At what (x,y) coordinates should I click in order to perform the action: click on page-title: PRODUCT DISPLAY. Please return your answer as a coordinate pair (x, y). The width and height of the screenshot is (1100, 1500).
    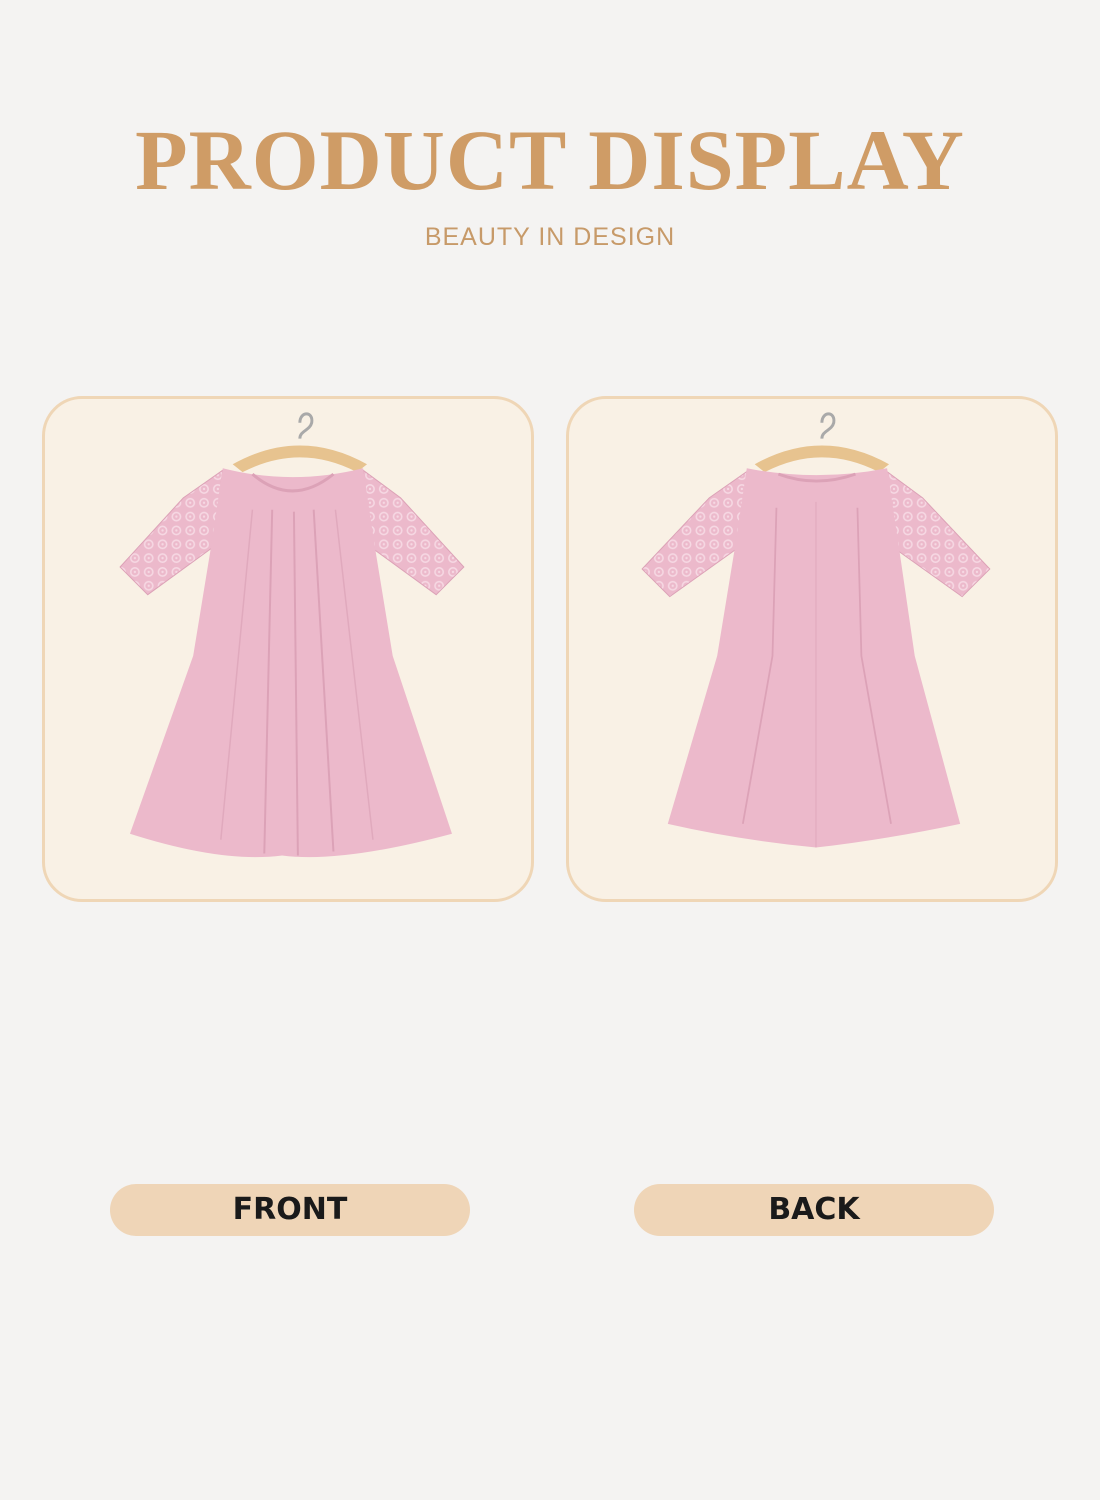
    Looking at the image, I should click on (550, 160).